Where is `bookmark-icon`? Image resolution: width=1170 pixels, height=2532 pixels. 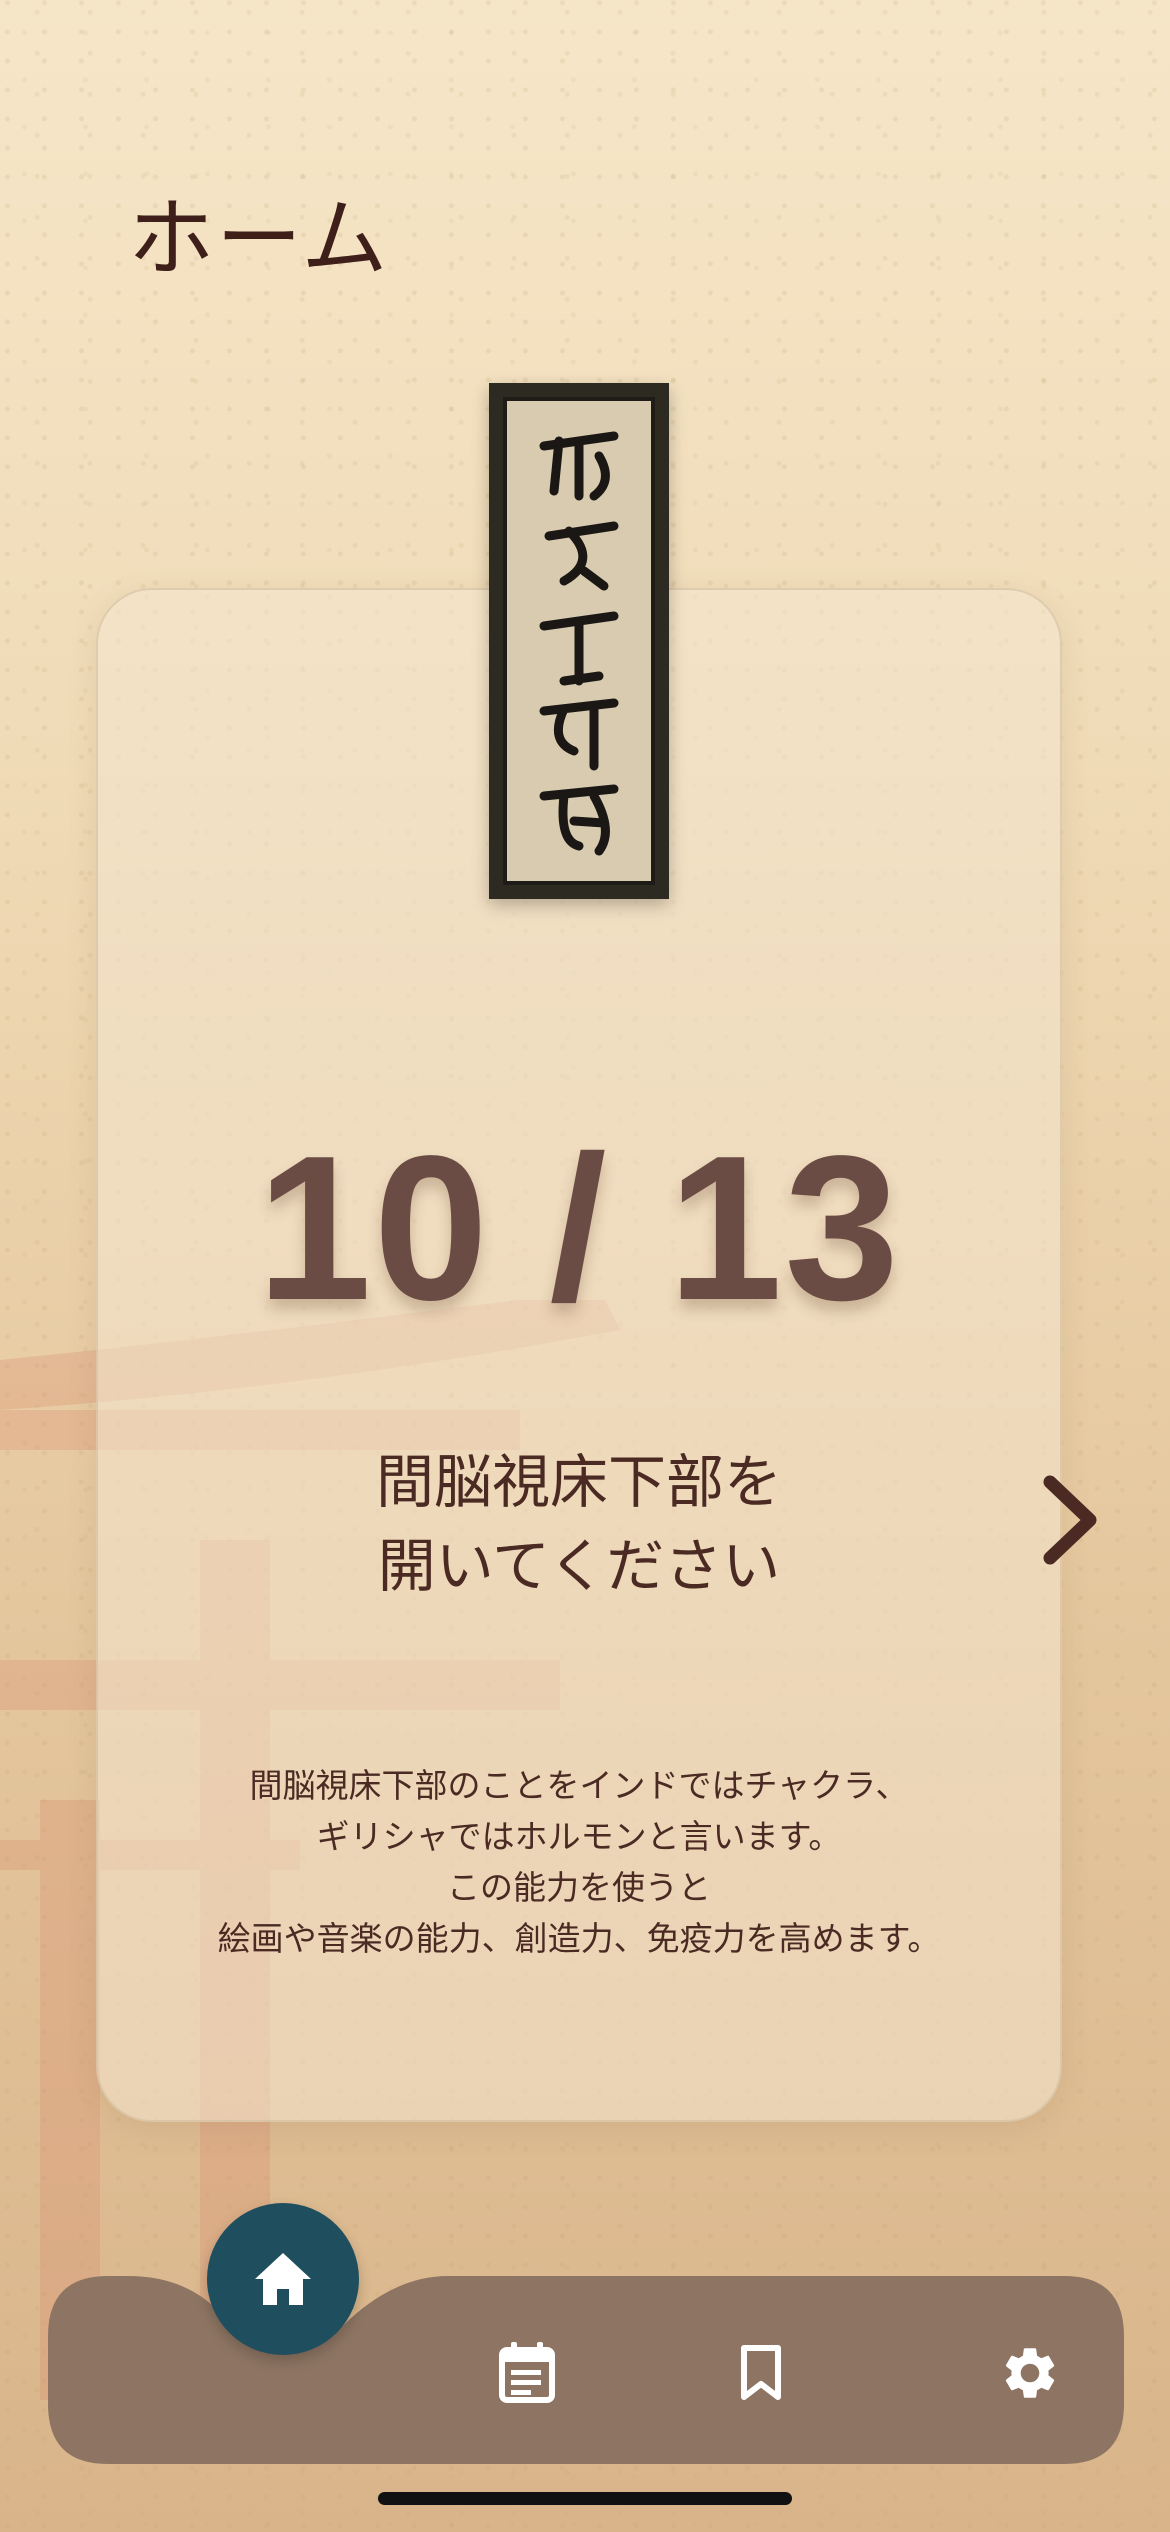 bookmark-icon is located at coordinates (761, 2372).